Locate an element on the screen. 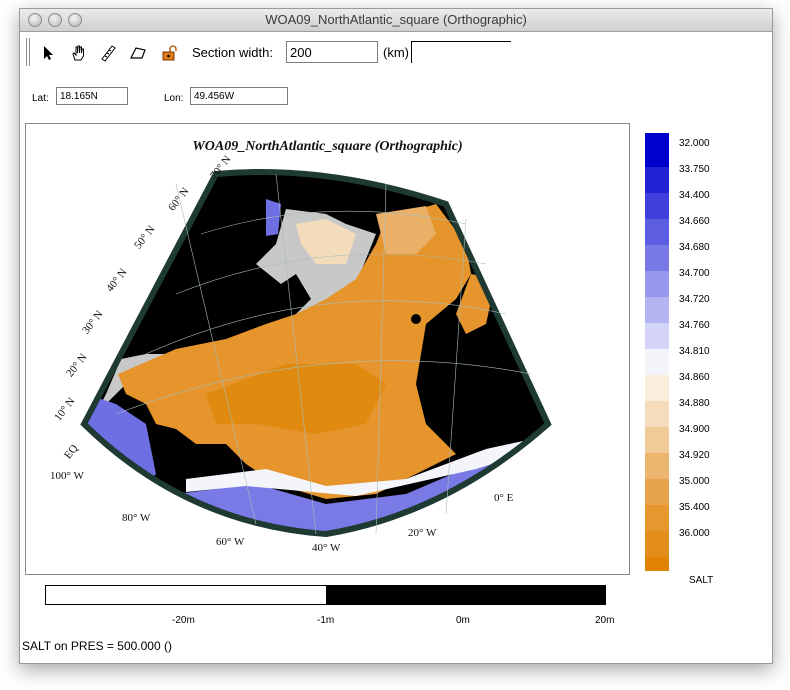 Image resolution: width=790 pixels, height=690 pixels. ruler-tool-button is located at coordinates (108, 53).